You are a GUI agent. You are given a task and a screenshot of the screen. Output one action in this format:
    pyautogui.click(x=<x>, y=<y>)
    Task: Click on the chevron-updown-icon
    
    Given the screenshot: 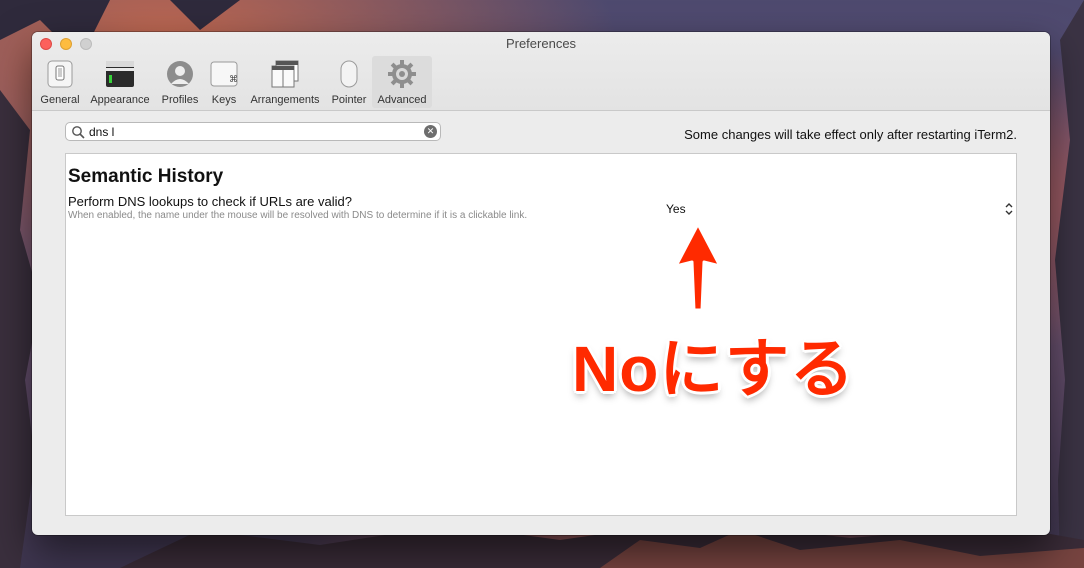 What is the action you would take?
    pyautogui.click(x=1009, y=209)
    